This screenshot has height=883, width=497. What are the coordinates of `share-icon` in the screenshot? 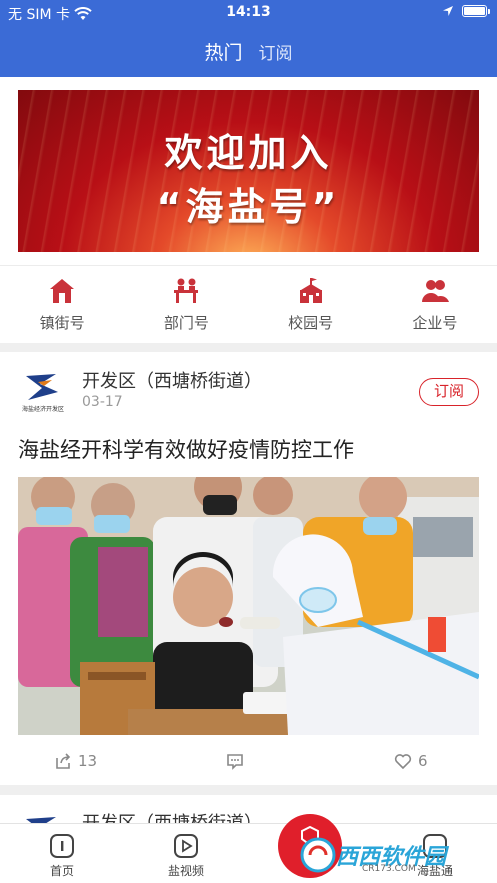 It's located at (63, 761).